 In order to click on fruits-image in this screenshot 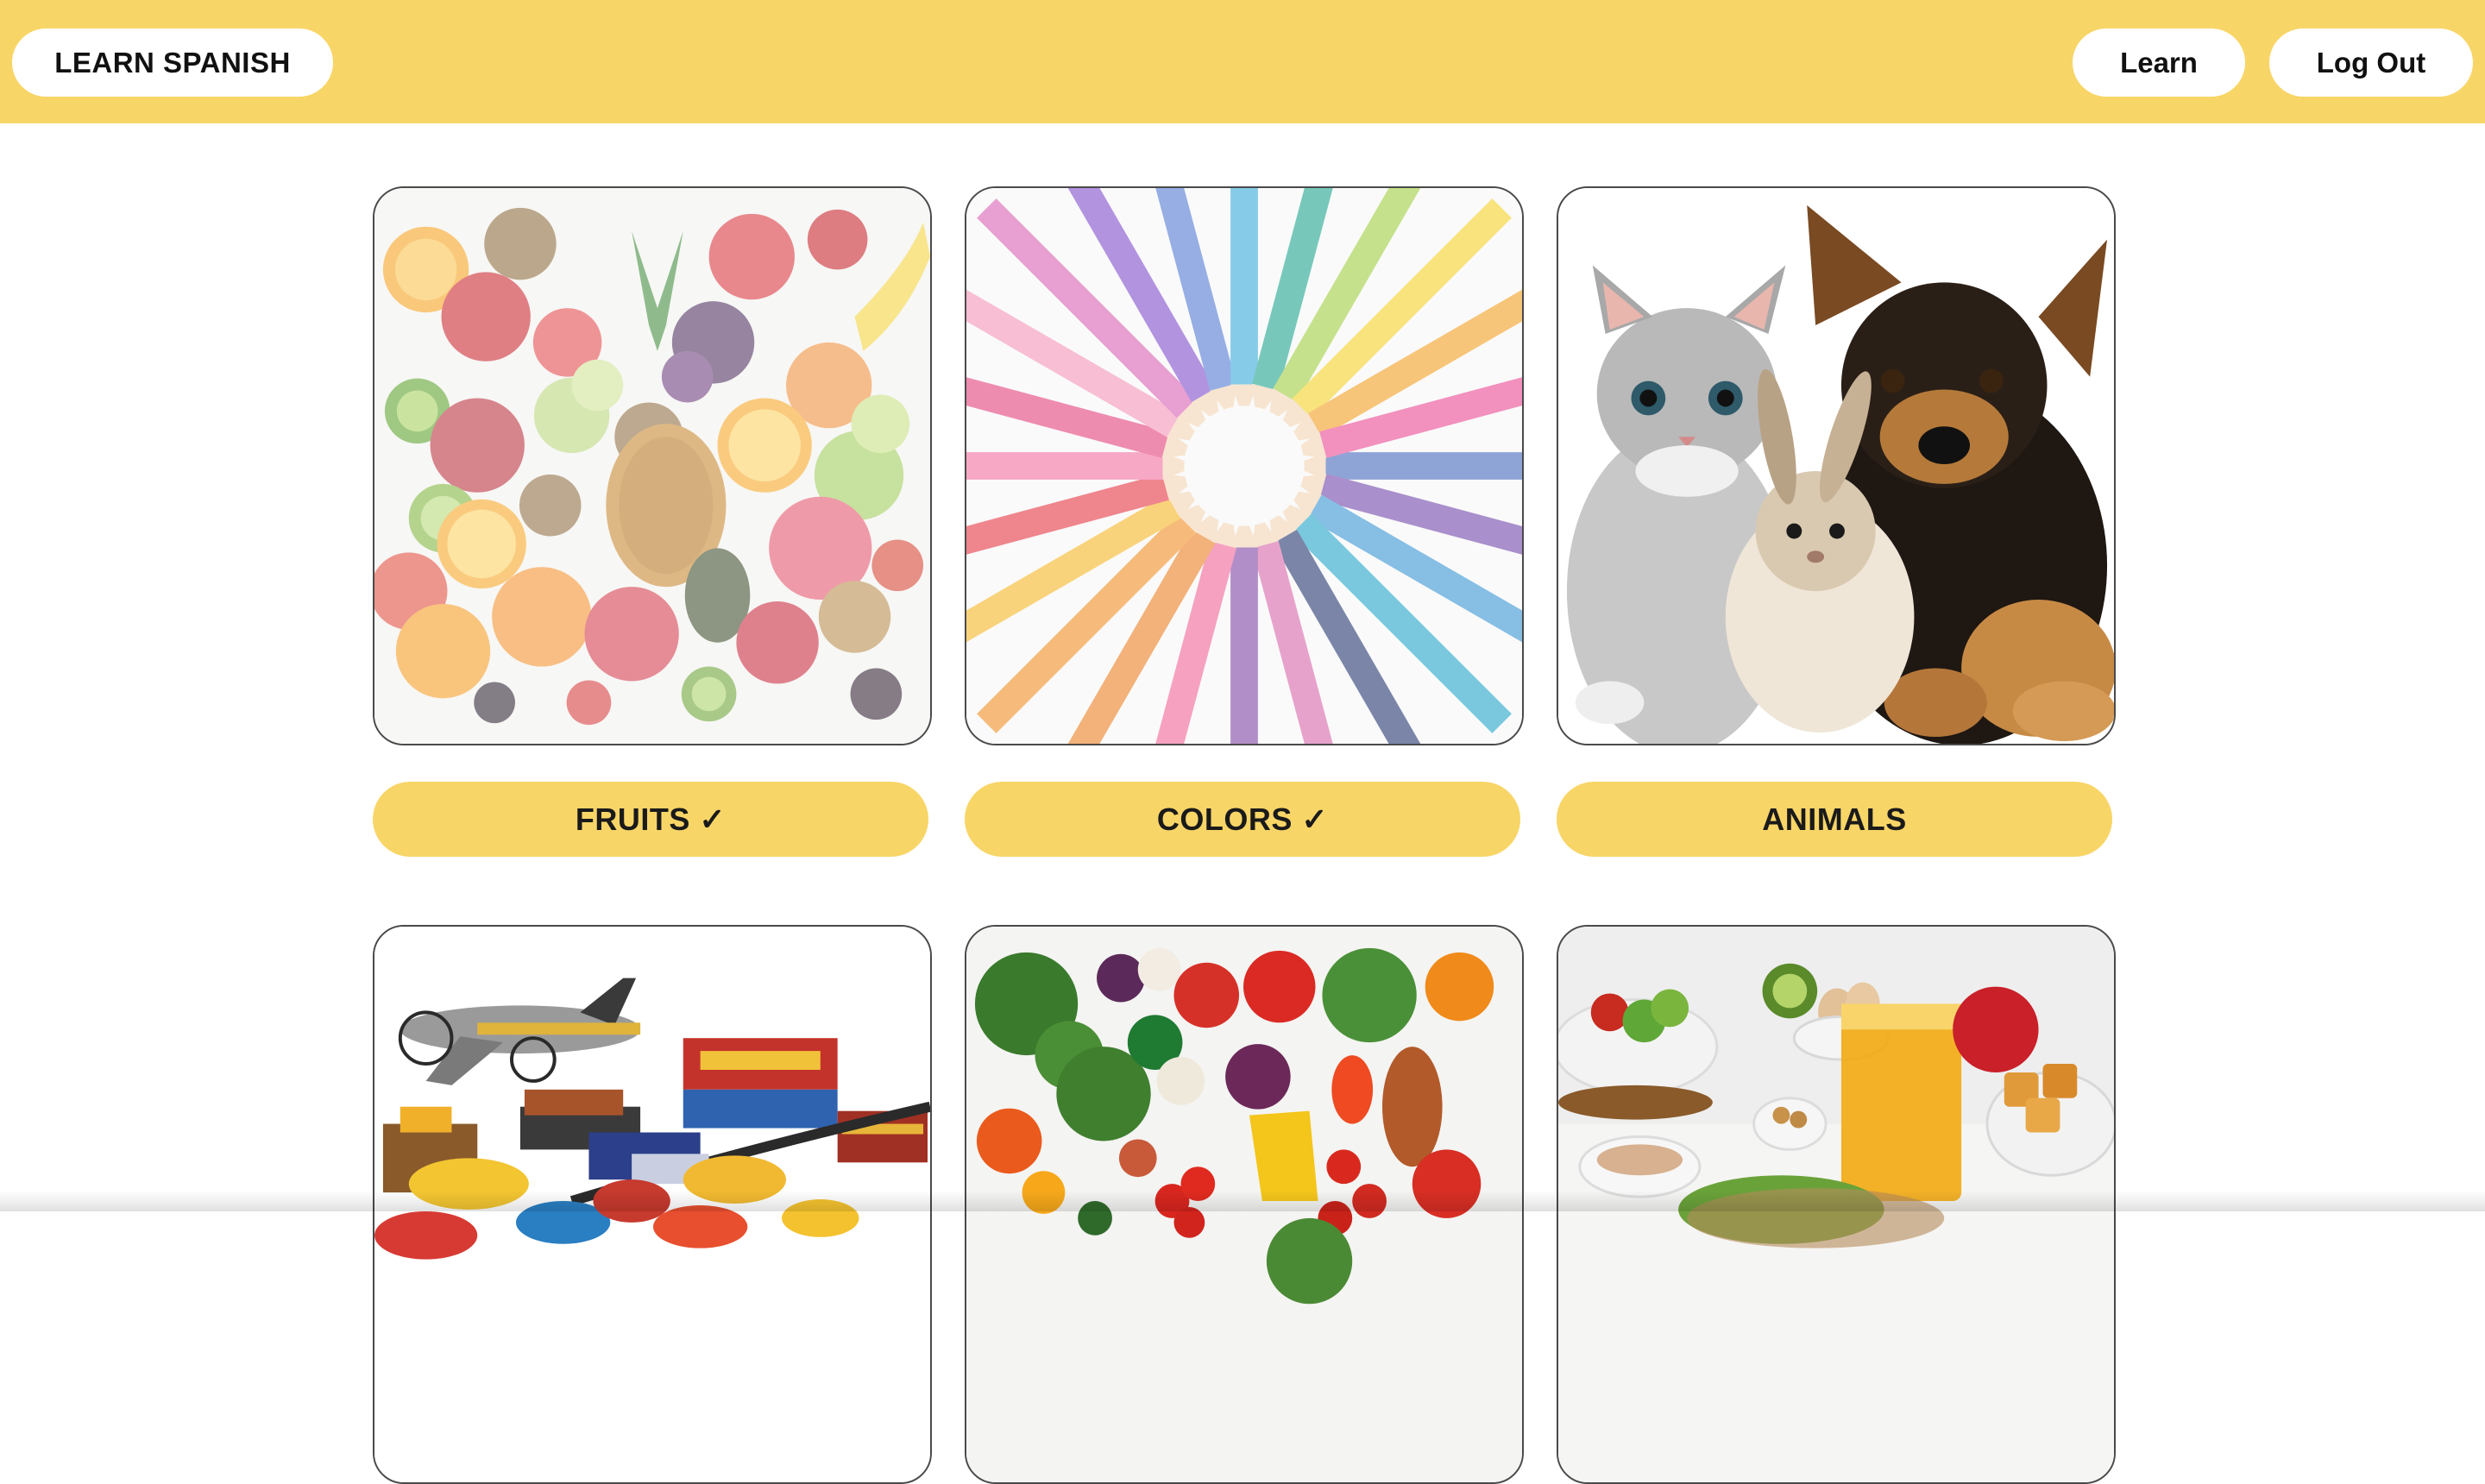, I will do `click(652, 465)`.